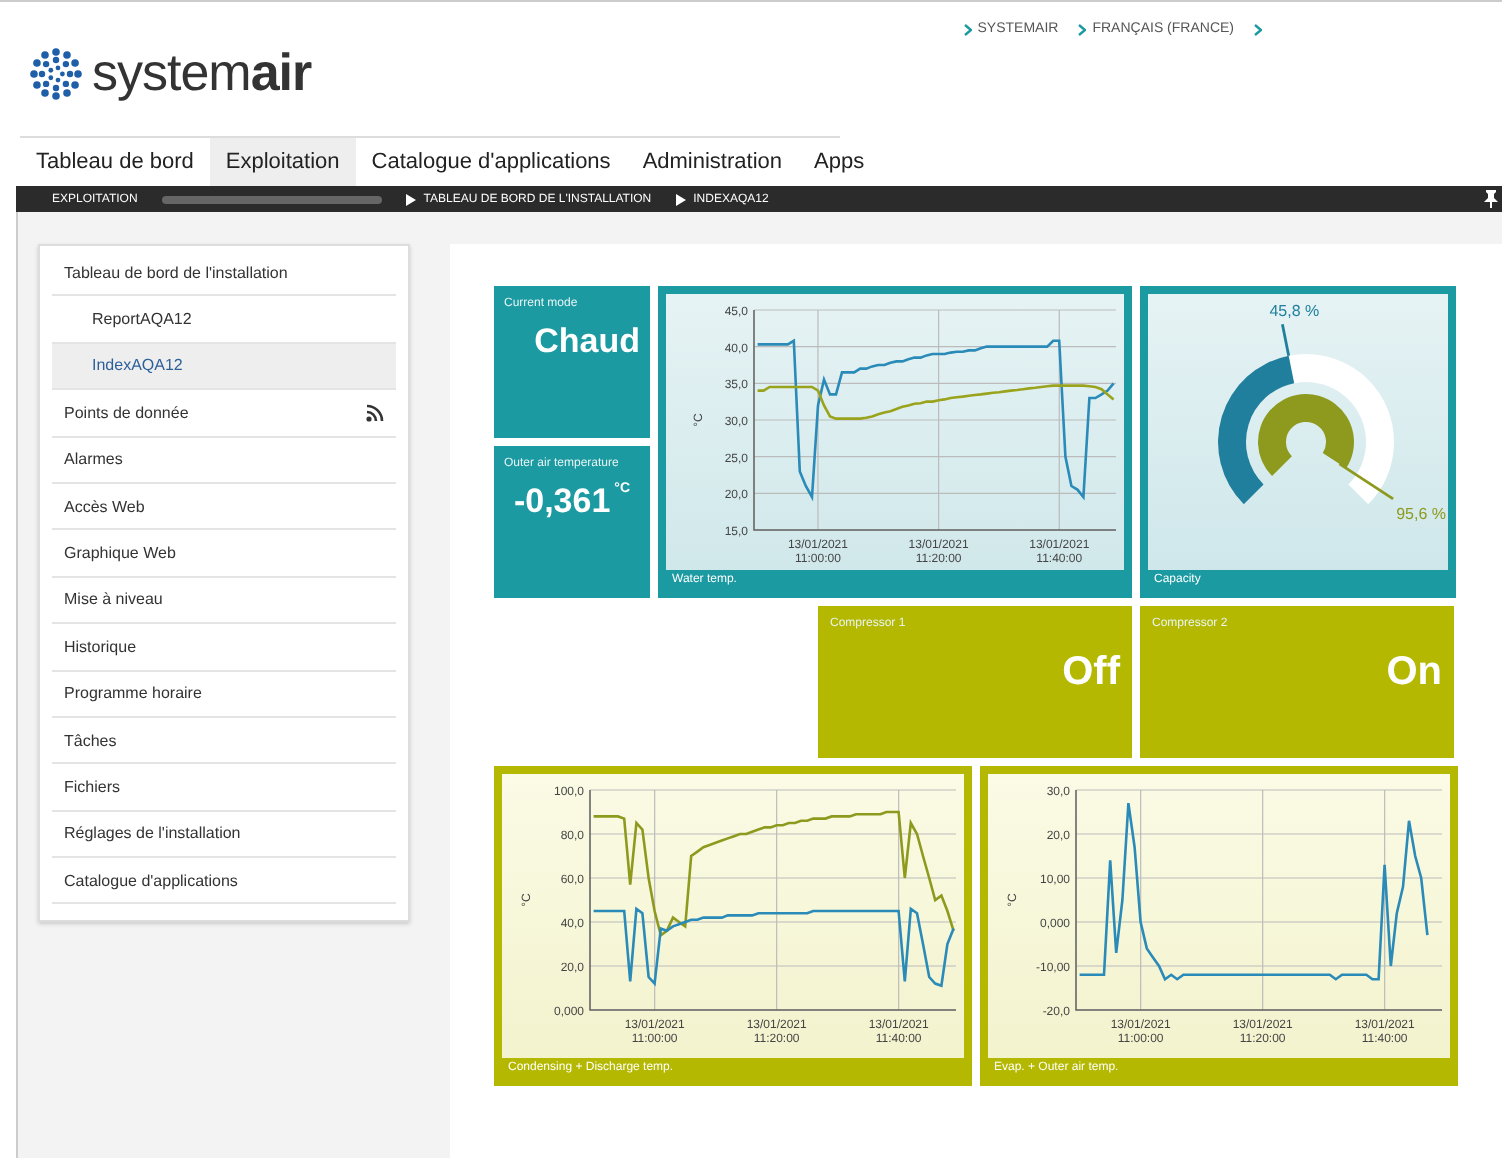 Image resolution: width=1502 pixels, height=1158 pixels. Describe the element at coordinates (587, 342) in the screenshot. I see `tile-value: Chaud` at that location.